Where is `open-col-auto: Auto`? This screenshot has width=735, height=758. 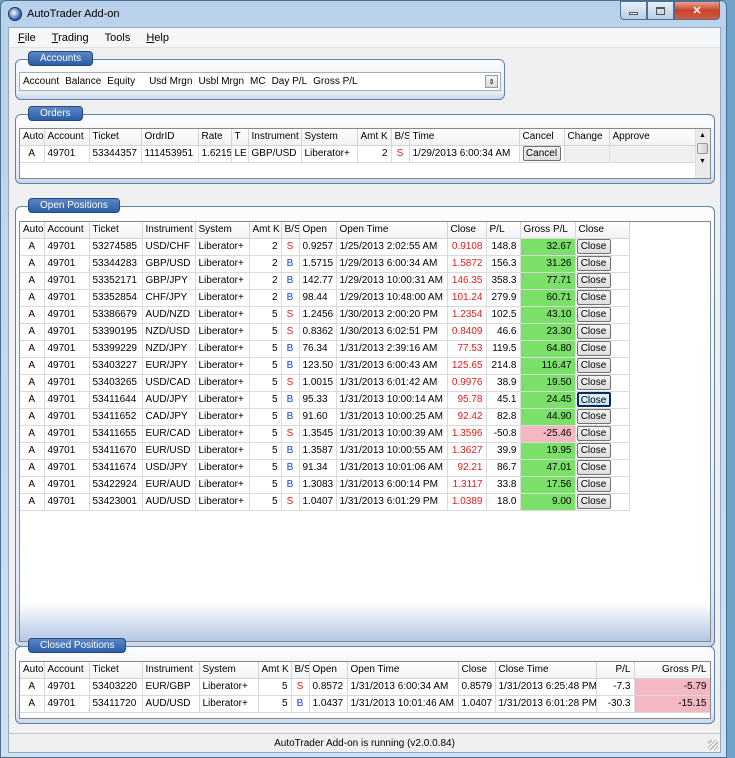 open-col-auto: Auto is located at coordinates (32, 230).